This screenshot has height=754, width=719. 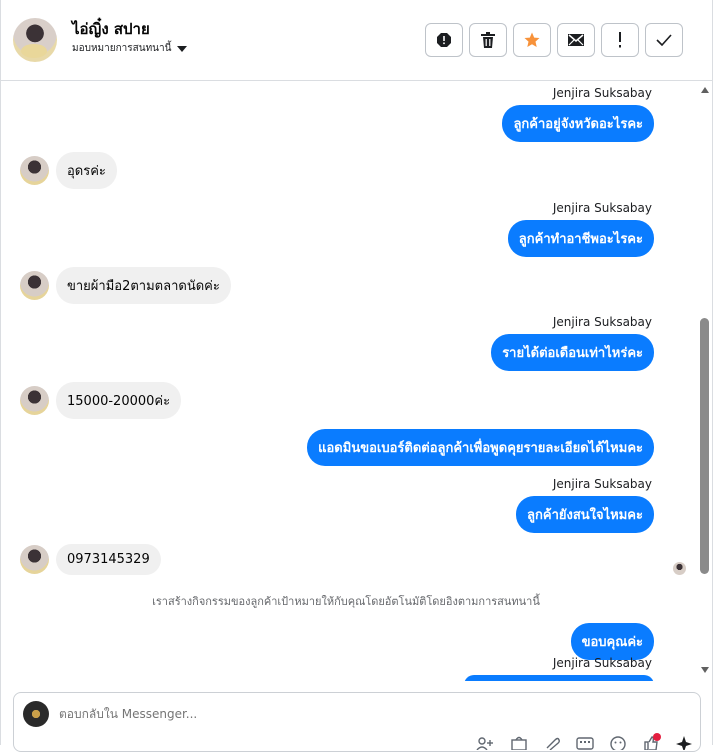 I want to click on outgoing-message: ขอบคุณค่ะ, so click(x=612, y=641).